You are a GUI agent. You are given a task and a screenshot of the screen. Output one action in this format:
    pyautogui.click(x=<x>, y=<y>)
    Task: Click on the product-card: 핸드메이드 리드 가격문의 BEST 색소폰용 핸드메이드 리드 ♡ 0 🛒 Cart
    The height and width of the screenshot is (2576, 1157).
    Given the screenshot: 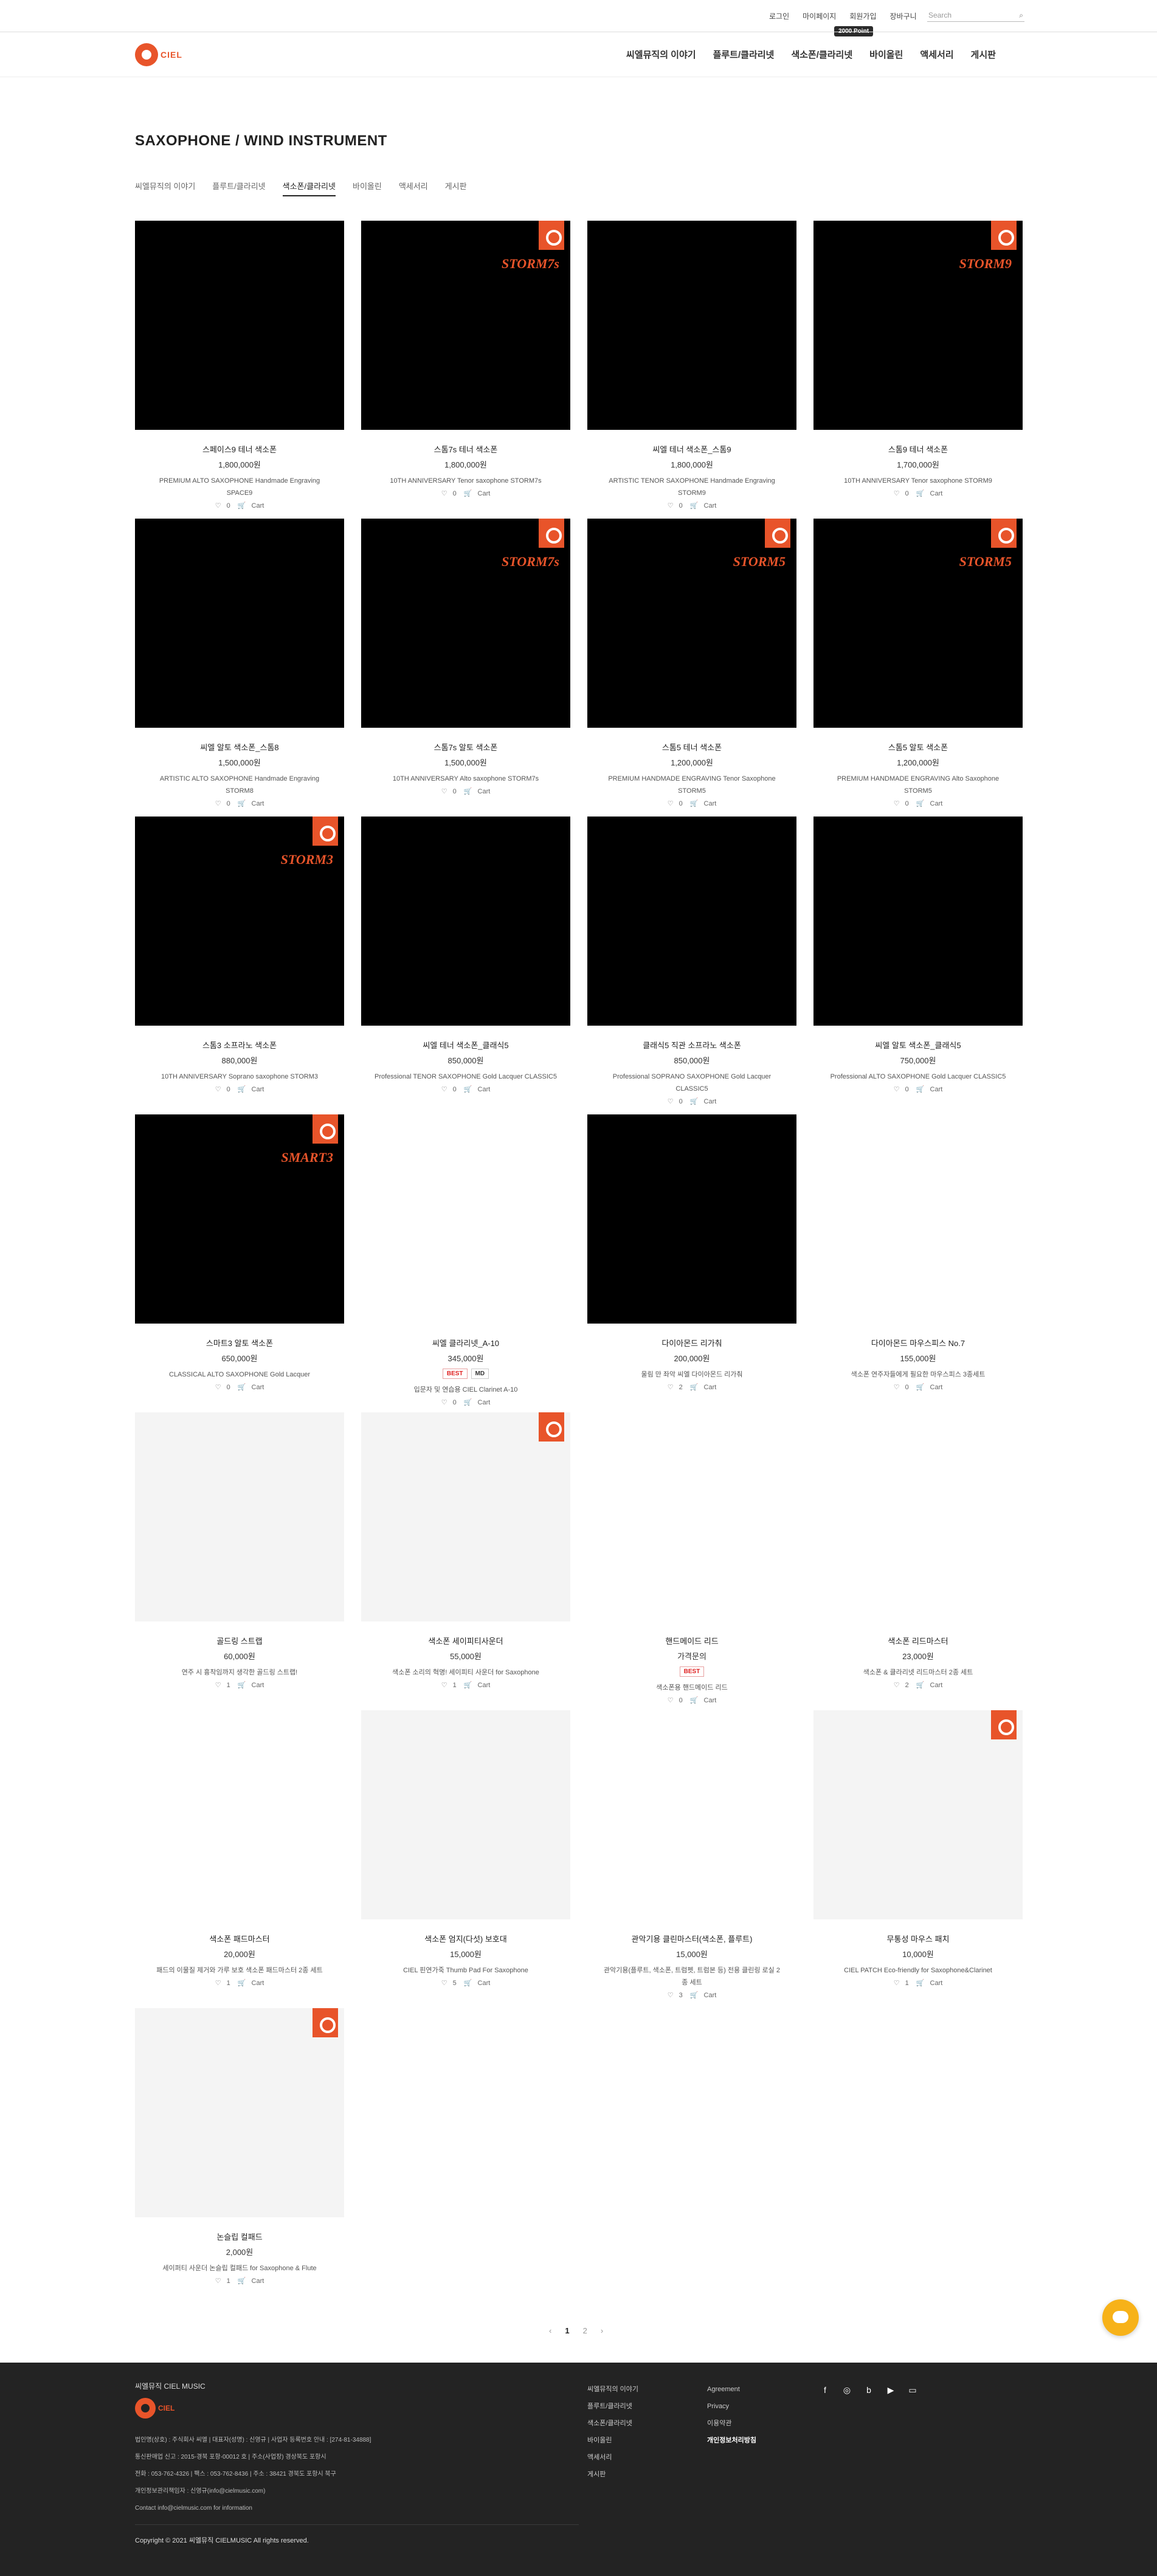 What is the action you would take?
    pyautogui.click(x=691, y=1561)
    